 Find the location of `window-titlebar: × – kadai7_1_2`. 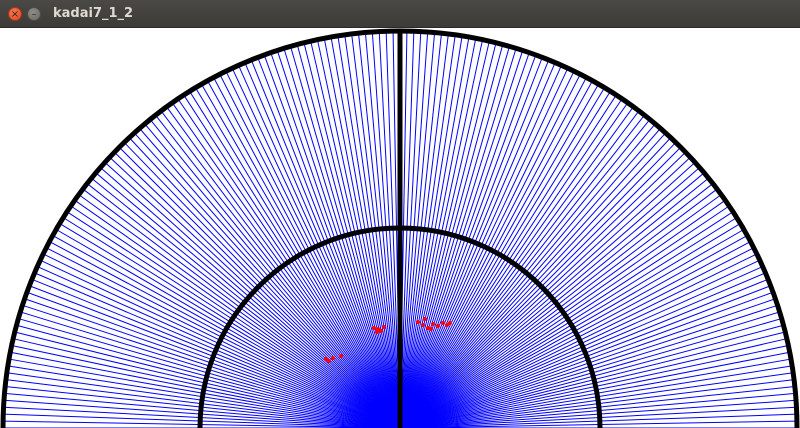

window-titlebar: × – kadai7_1_2 is located at coordinates (400, 14).